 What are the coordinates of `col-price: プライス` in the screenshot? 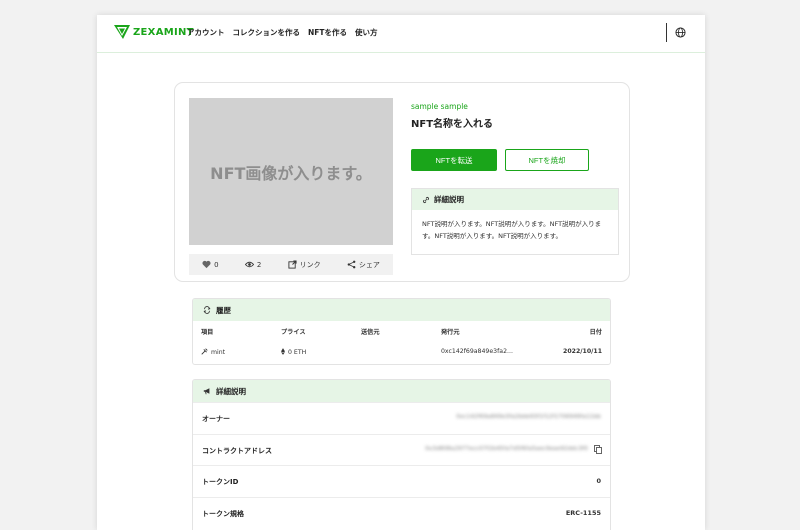 It's located at (293, 332).